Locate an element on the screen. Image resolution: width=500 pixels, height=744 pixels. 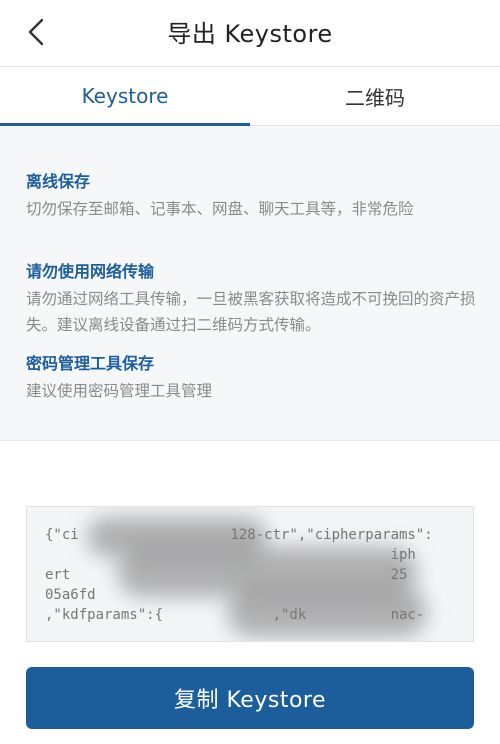
tip-offline-save: 离线保存 切勿保存至邮箱、记事本、网盘、聊天工具等，非常危险 is located at coordinates (251, 196).